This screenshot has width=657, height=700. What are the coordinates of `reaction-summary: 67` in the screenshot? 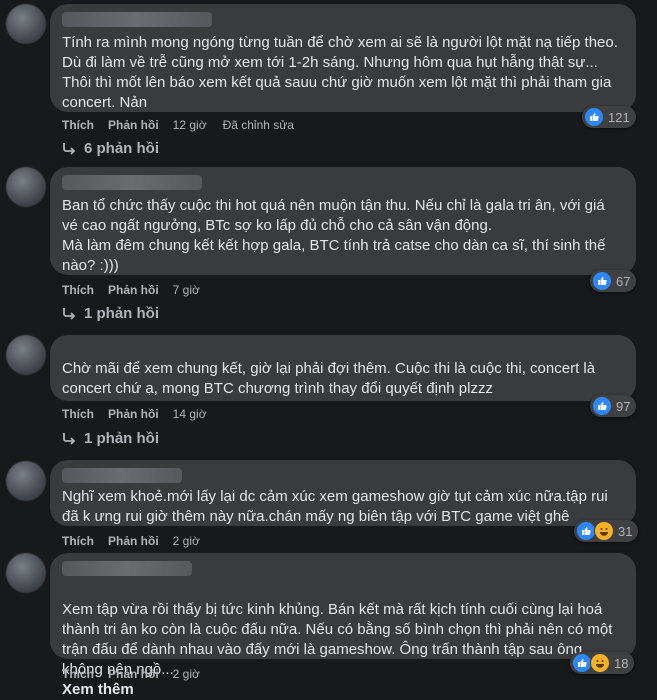 It's located at (613, 281).